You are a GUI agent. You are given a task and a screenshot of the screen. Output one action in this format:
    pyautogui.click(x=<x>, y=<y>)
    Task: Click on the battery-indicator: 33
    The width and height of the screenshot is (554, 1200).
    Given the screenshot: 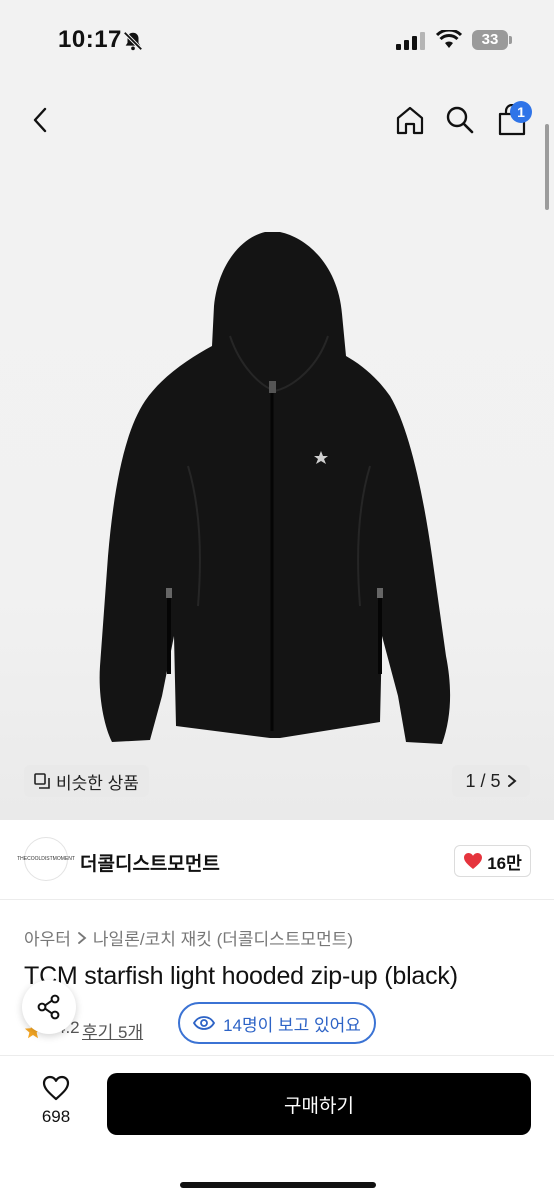 What is the action you would take?
    pyautogui.click(x=492, y=40)
    